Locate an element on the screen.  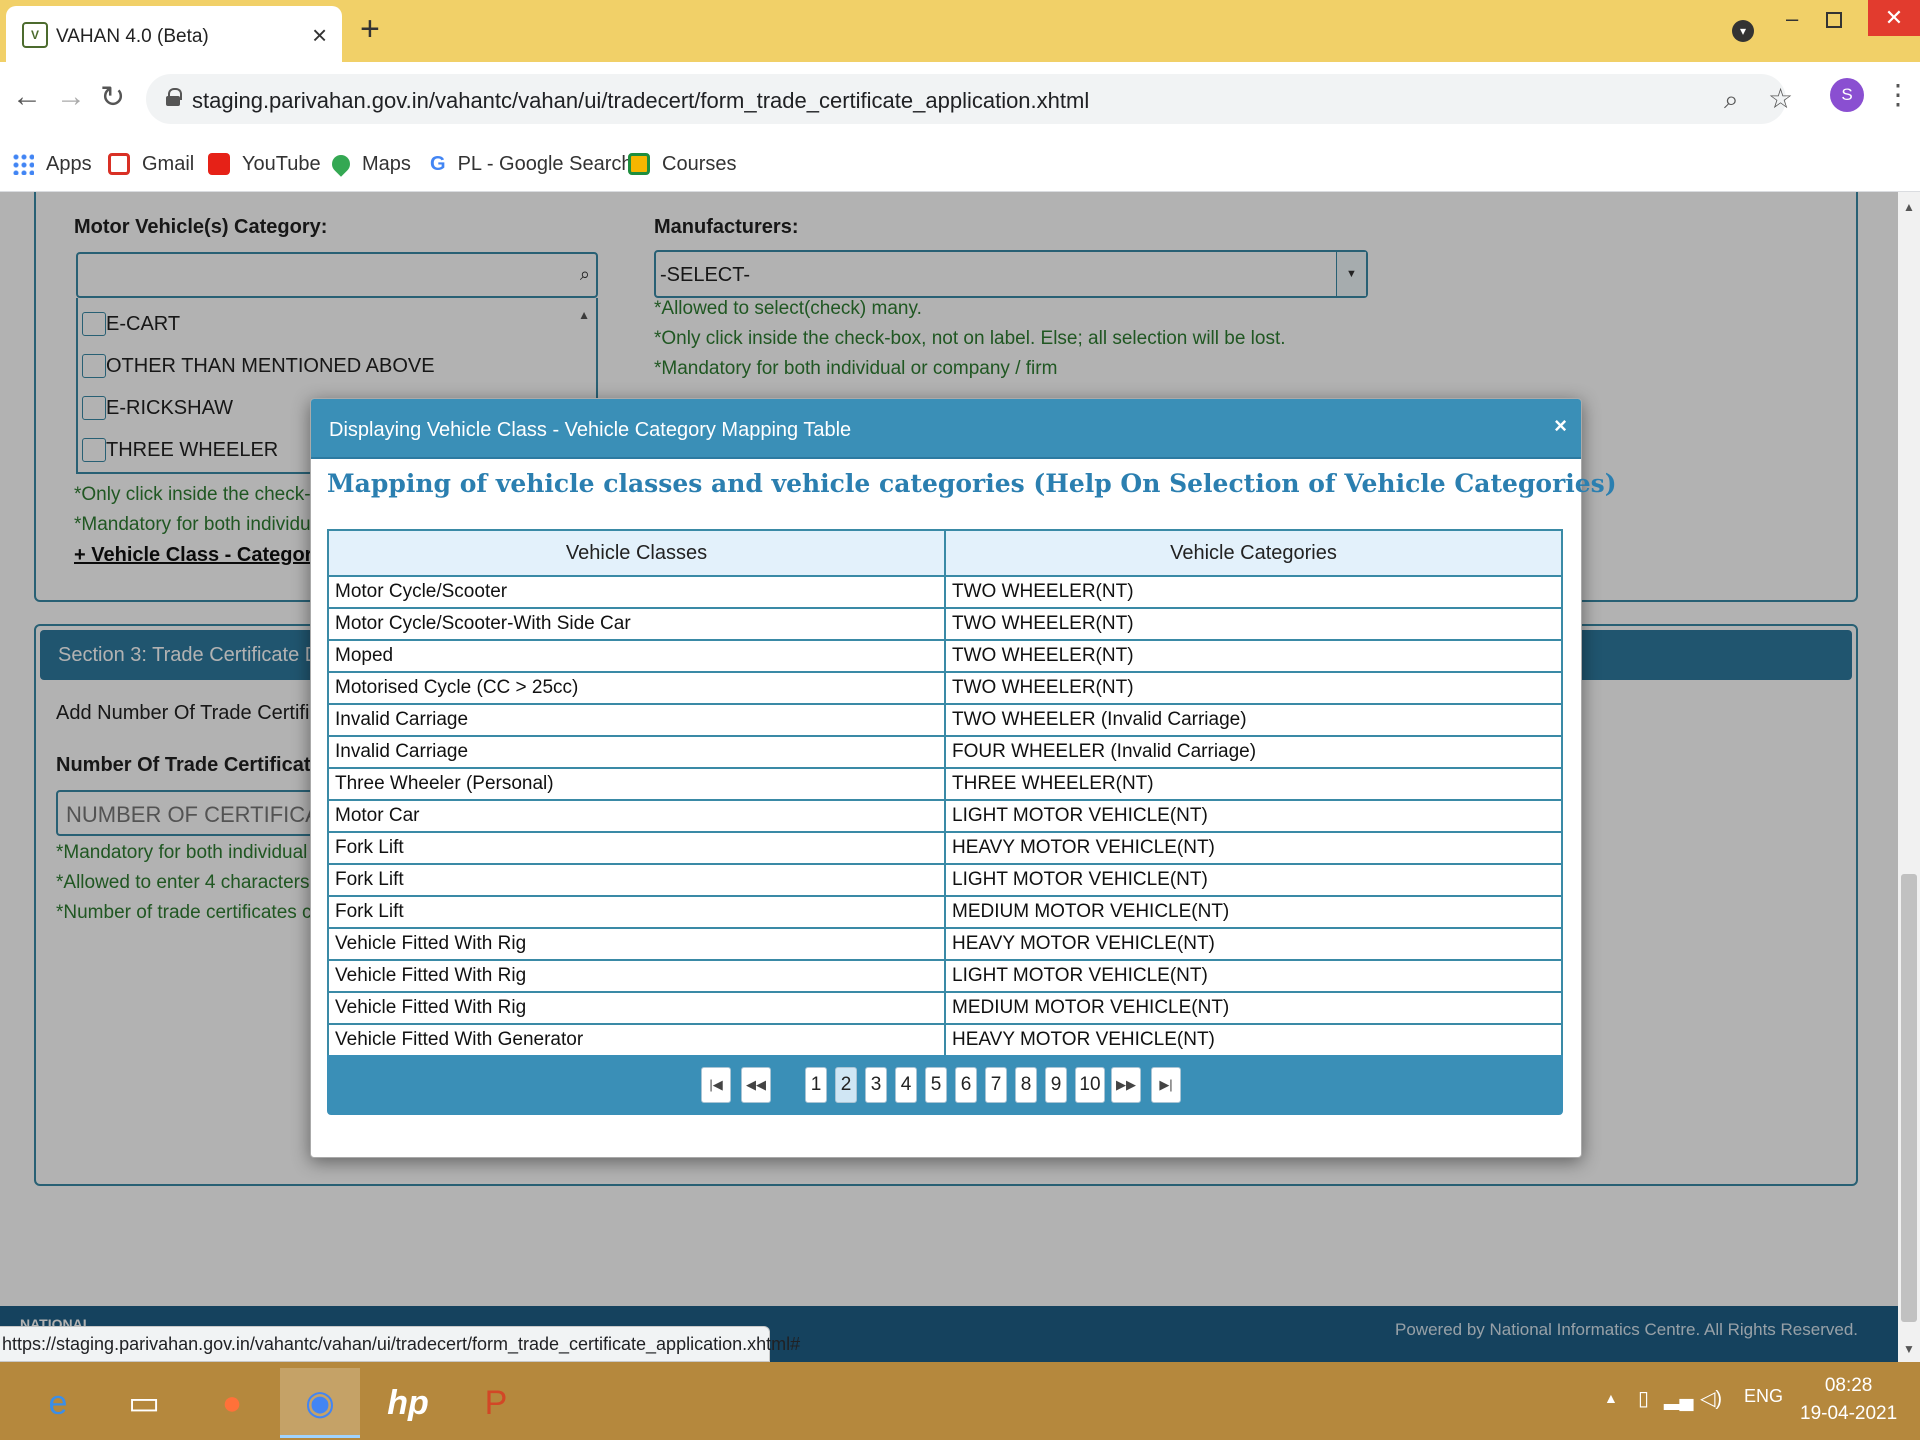
bookmark-maps: Maps is located at coordinates (369, 164).